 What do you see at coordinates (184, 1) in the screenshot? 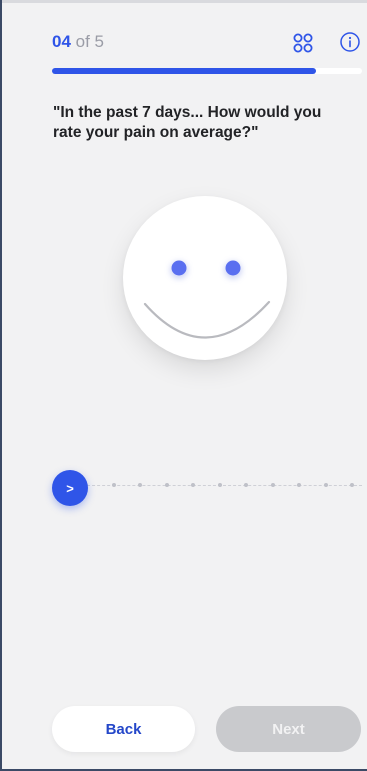
I see `top-edge` at bounding box center [184, 1].